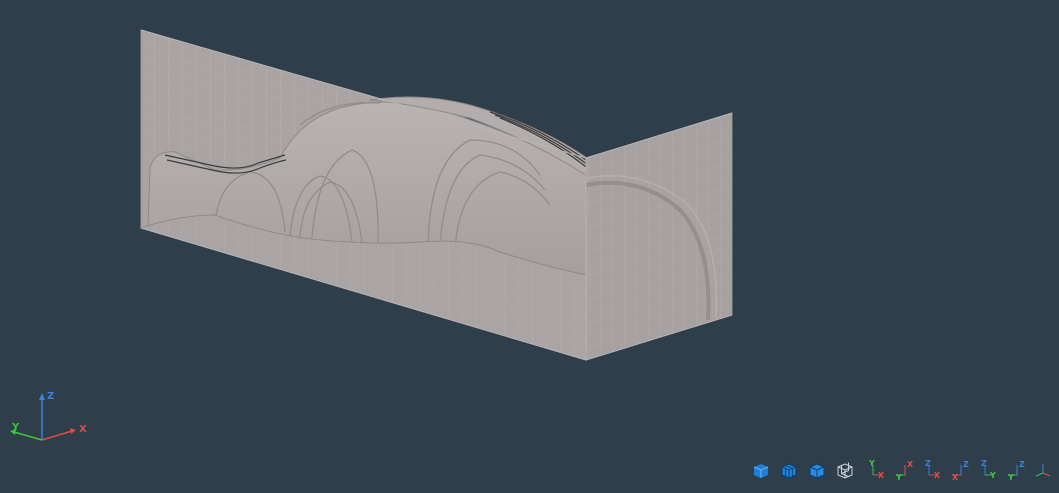 This screenshot has height=493, width=1059. I want to click on view-shaded-button, so click(761, 470).